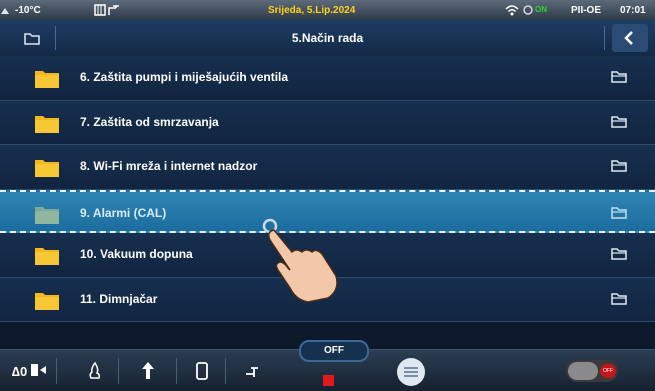  I want to click on burner-icon, so click(95, 371).